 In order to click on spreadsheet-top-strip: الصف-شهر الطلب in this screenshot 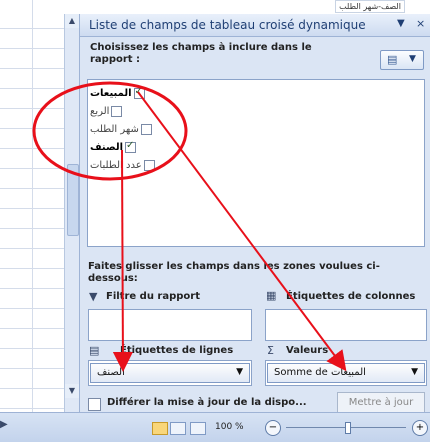, I will do `click(215, 7)`.